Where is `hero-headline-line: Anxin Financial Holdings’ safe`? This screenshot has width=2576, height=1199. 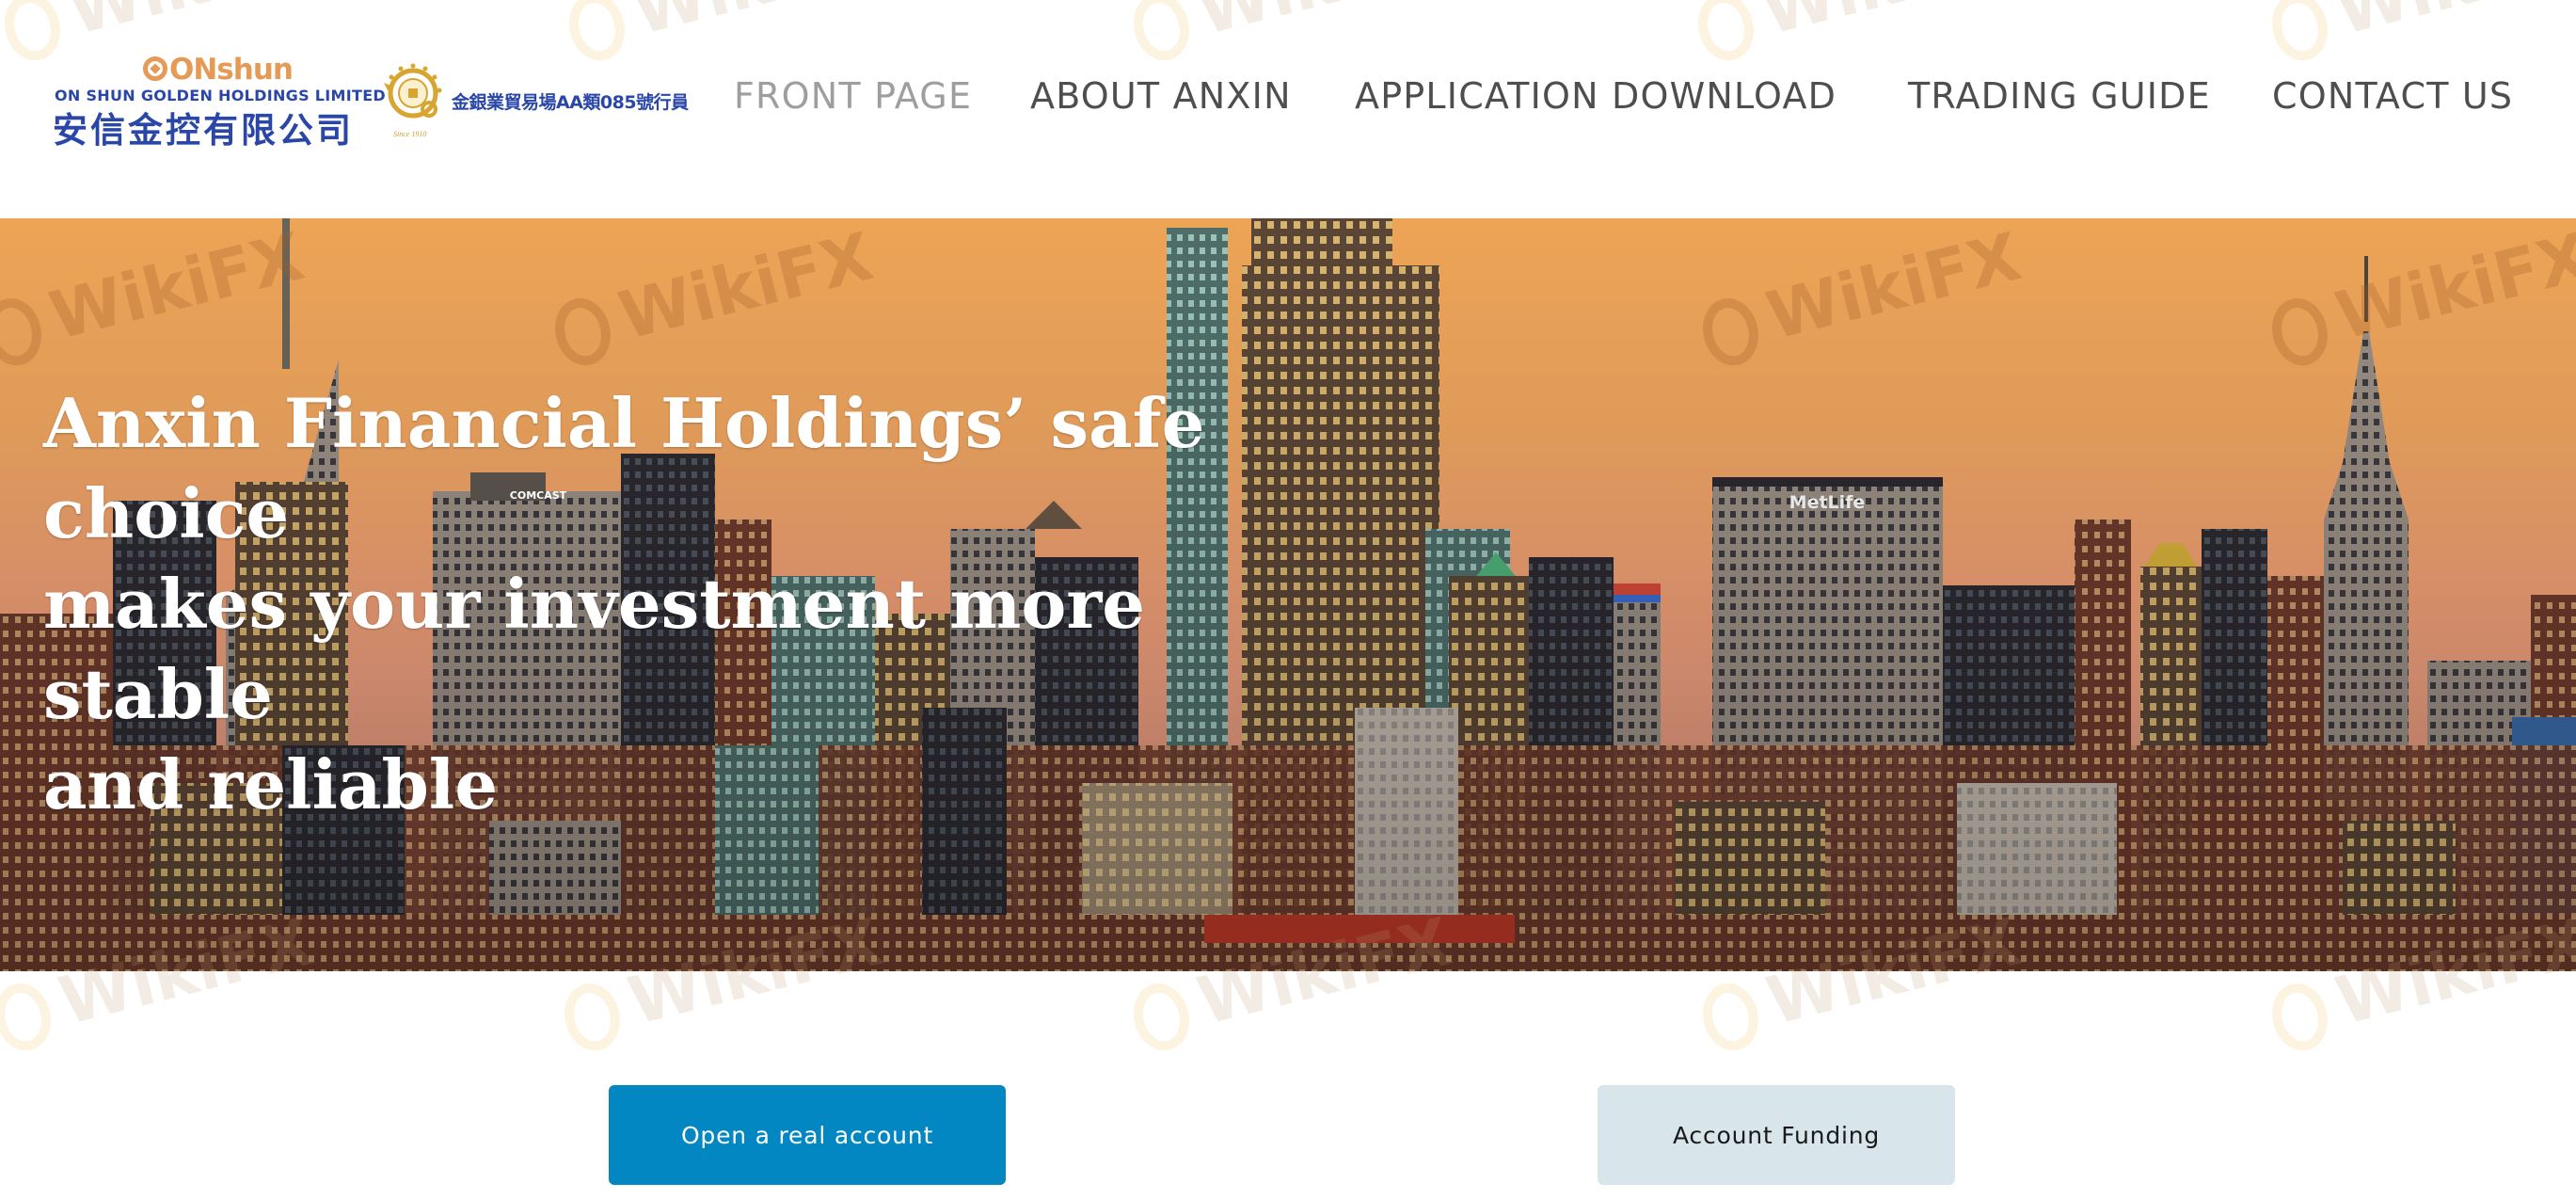
hero-headline-line: Anxin Financial Holdings’ safe is located at coordinates (624, 423).